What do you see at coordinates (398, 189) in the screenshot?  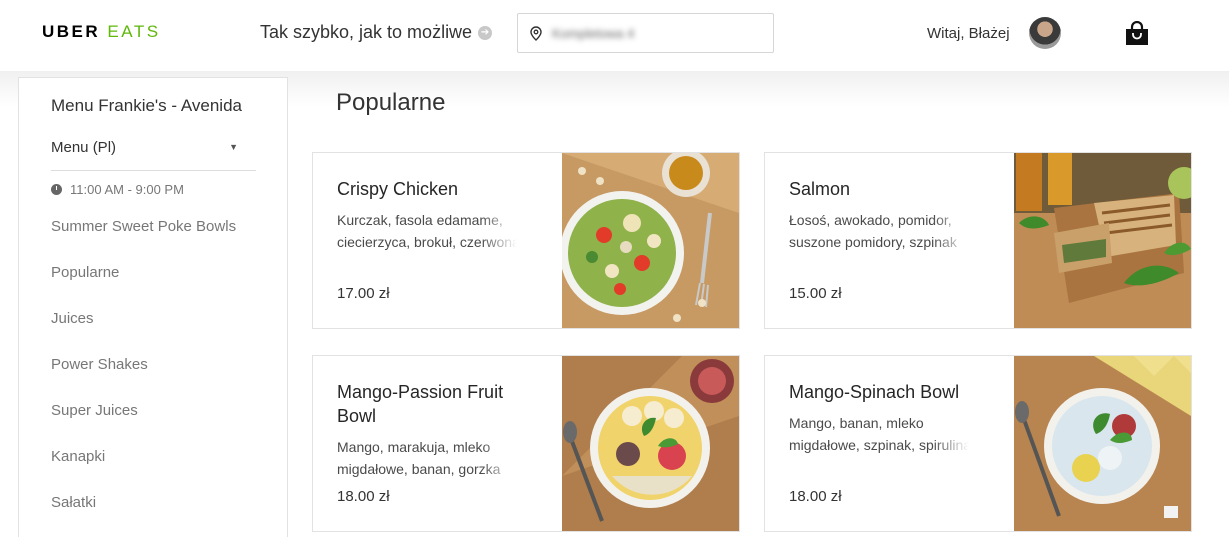 I see `menu-item-name: Crispy Chicken` at bounding box center [398, 189].